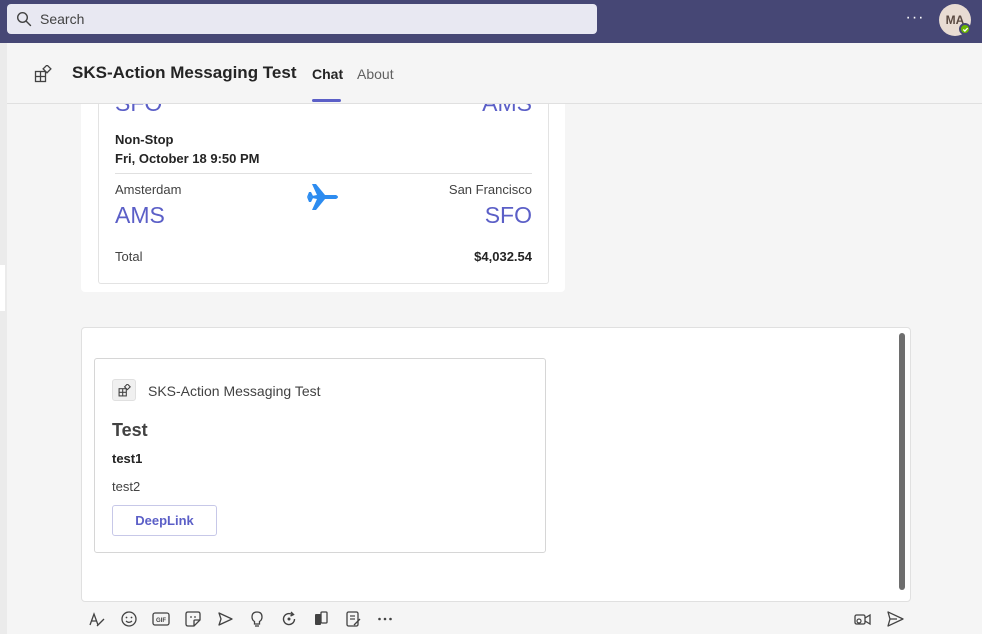  Describe the element at coordinates (375, 74) in the screenshot. I see `tab-about: About` at that location.